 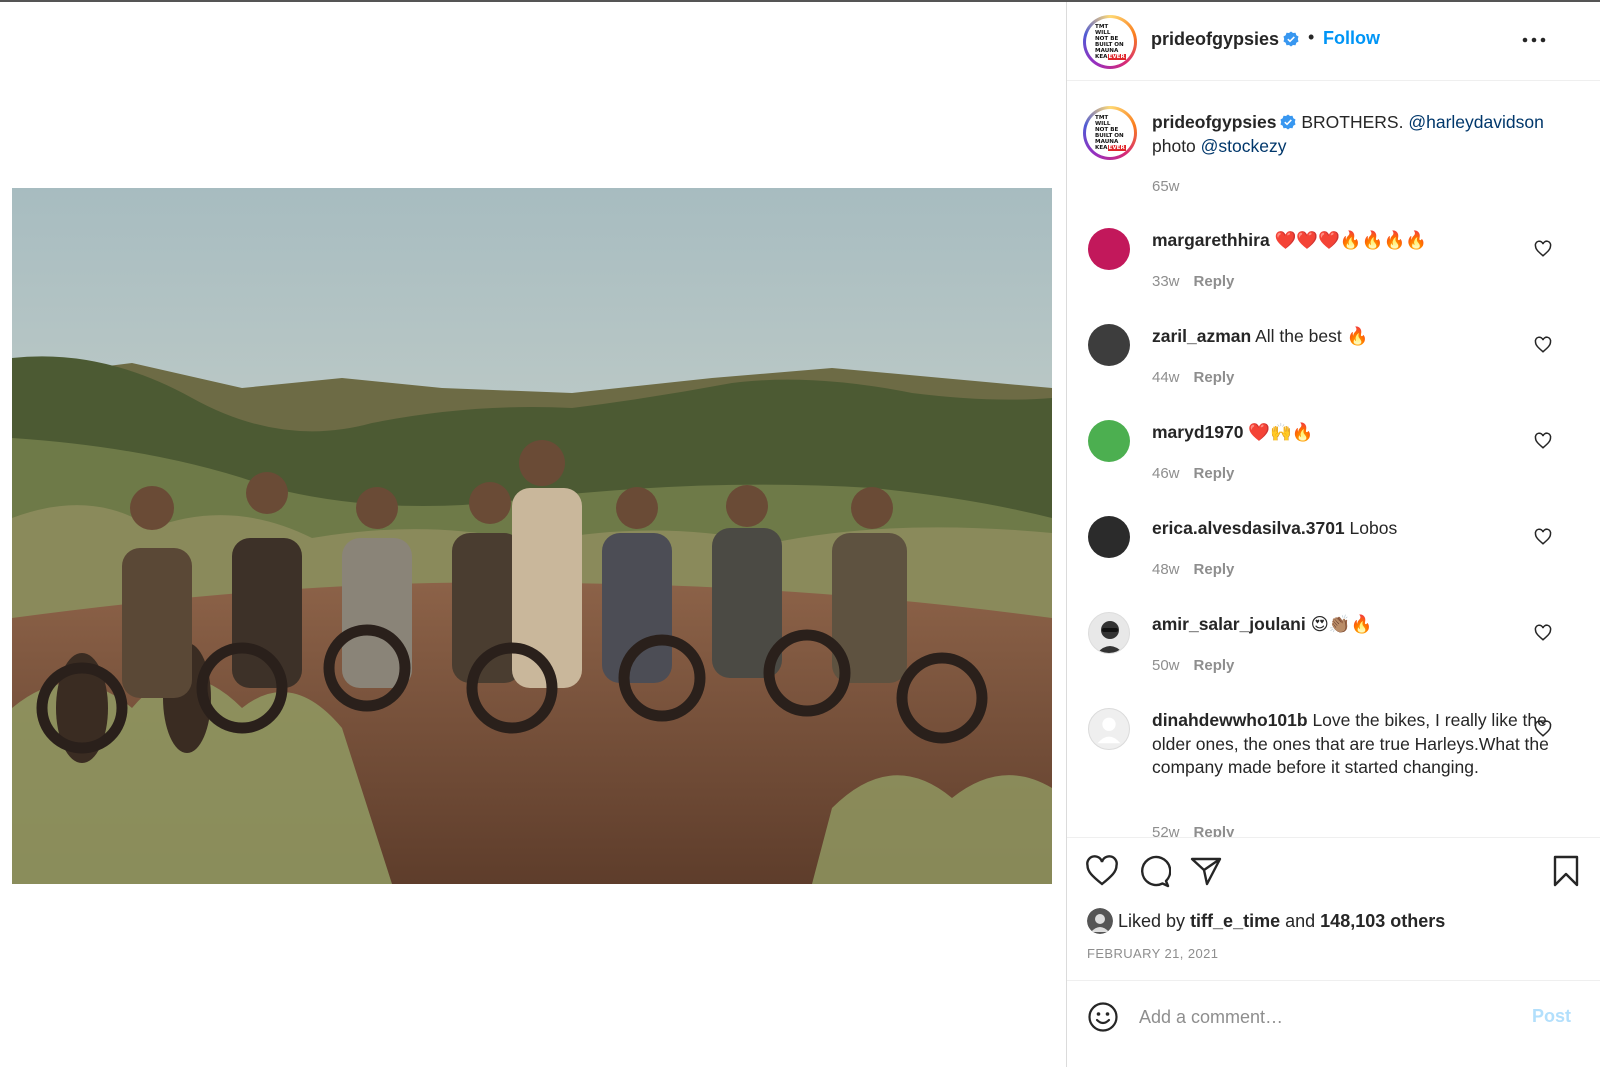 I want to click on emoji-icon, so click(x=1103, y=1017).